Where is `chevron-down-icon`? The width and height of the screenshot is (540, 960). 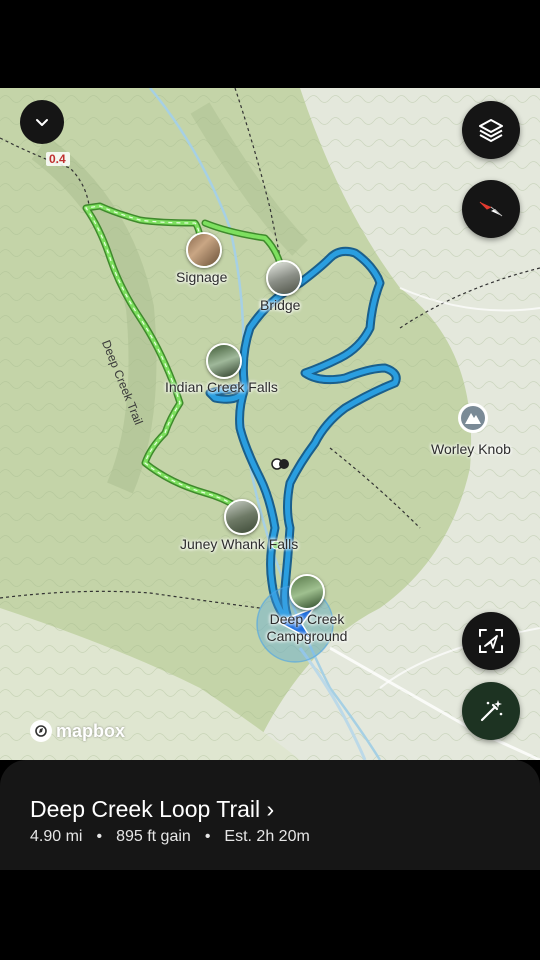
chevron-down-icon is located at coordinates (42, 122).